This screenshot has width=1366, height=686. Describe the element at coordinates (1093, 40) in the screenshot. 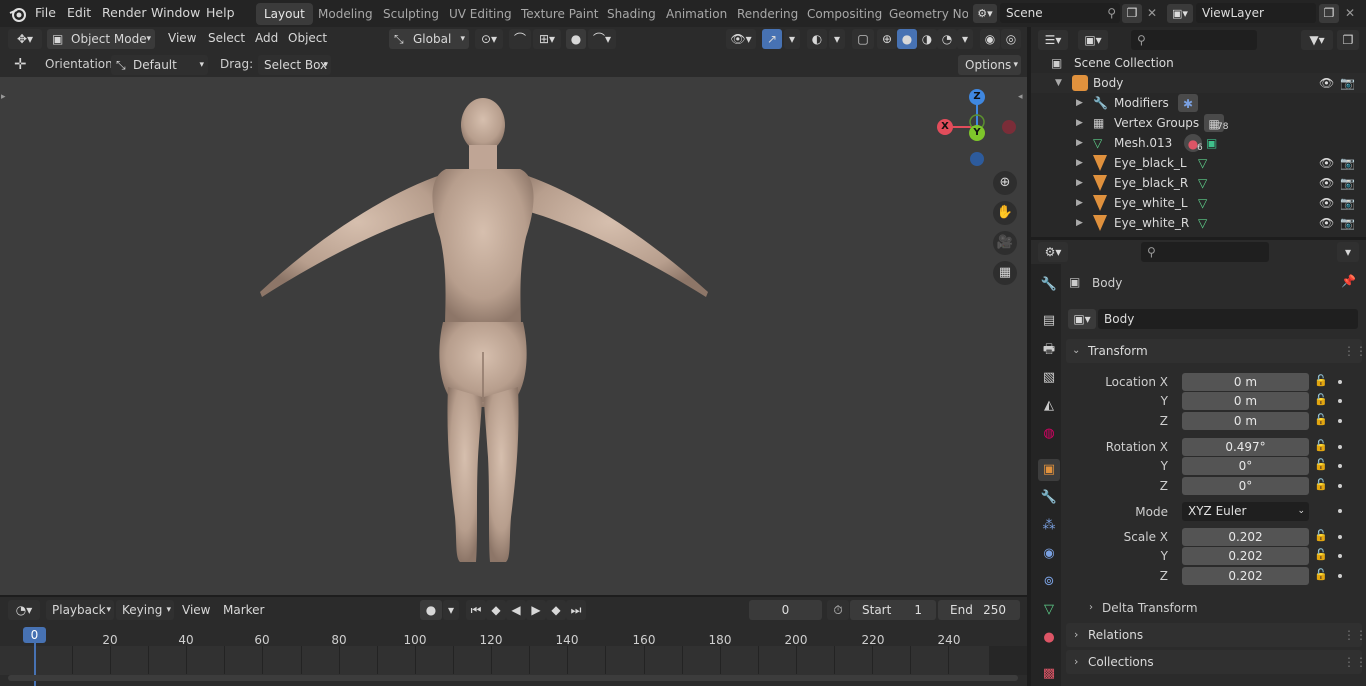

I see `display-mode-icon: ▣▾` at that location.